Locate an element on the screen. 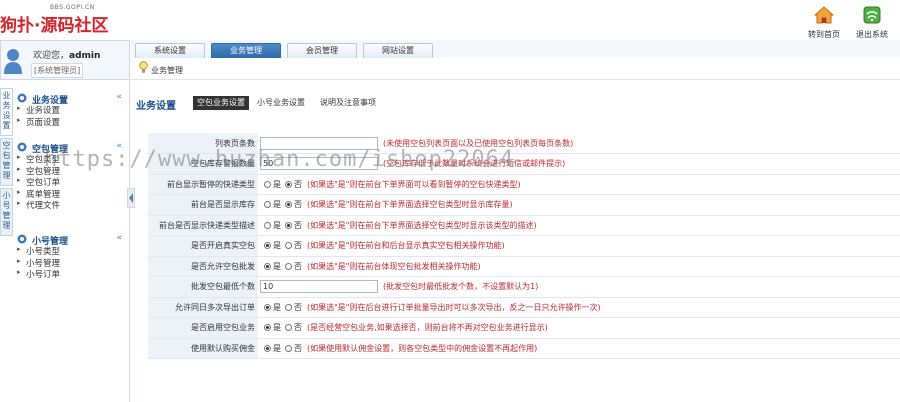 This screenshot has width=900, height=402. form-row: 空包库存警报数量 50 (空包库存低于此数量时系统会进行短信或邮件提示) is located at coordinates (524, 164).